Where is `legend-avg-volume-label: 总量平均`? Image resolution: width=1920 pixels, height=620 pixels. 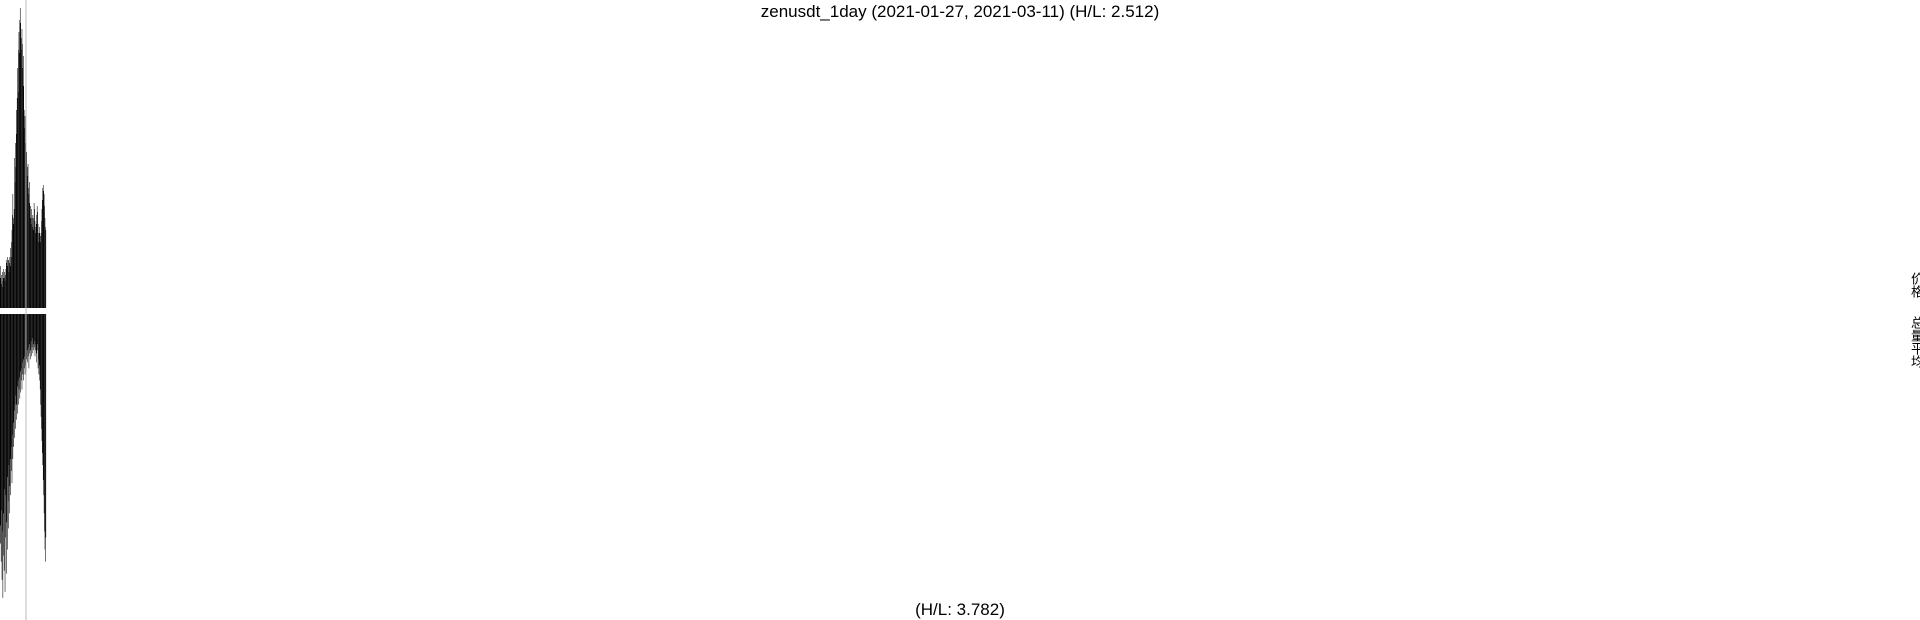
legend-avg-volume-label: 总量平均 is located at coordinates (1914, 342).